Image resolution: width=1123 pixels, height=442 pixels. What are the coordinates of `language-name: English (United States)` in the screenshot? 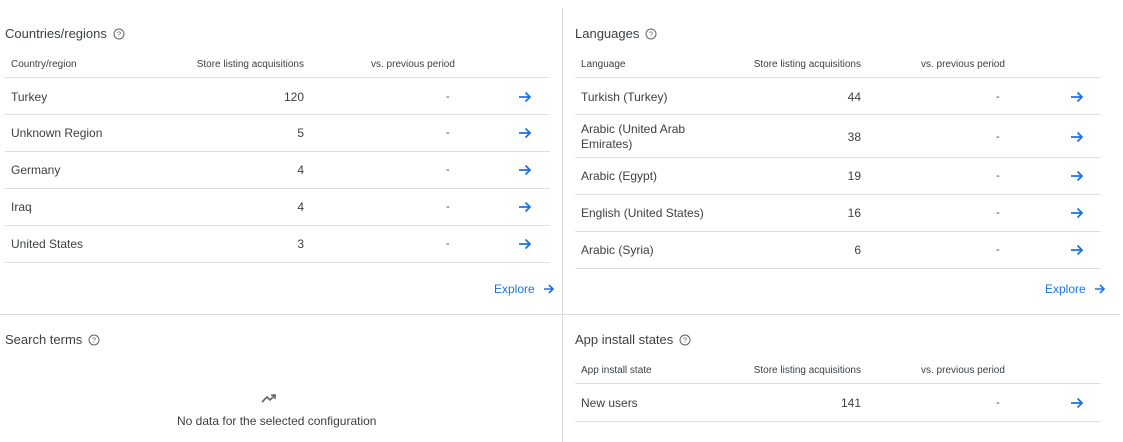 It's located at (642, 213).